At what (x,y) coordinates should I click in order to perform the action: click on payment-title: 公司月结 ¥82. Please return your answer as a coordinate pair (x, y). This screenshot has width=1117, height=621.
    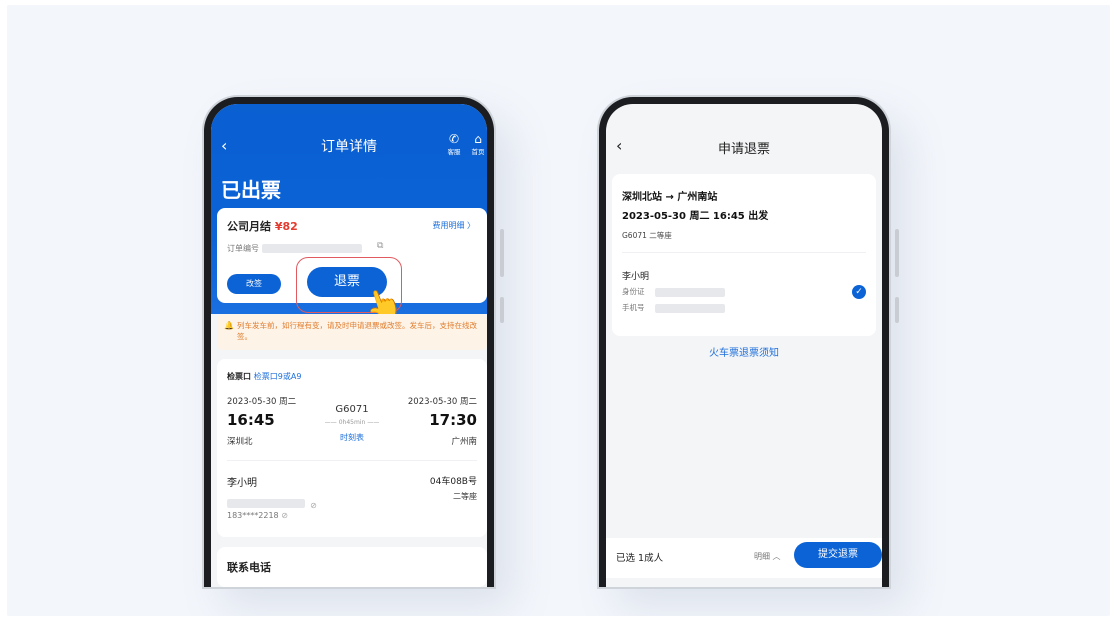
    Looking at the image, I should click on (262, 226).